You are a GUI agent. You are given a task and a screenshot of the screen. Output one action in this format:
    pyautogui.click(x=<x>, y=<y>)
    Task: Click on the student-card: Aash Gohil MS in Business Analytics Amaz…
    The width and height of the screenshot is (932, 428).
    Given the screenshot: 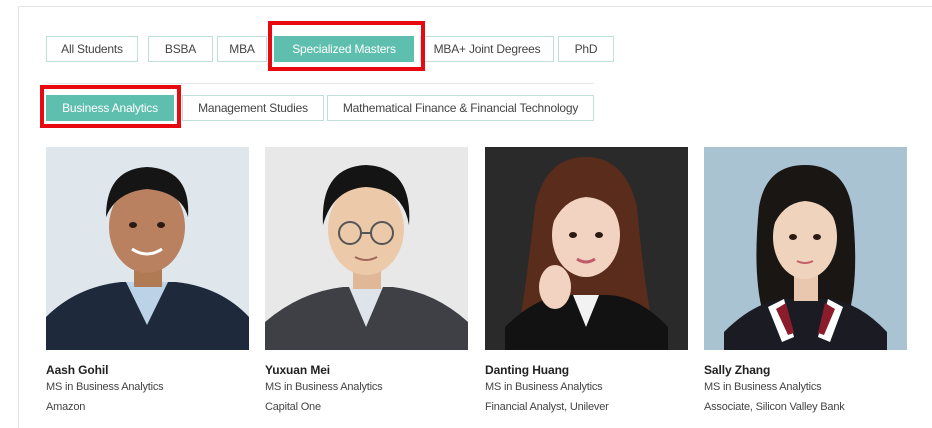 What is the action you would take?
    pyautogui.click(x=147, y=280)
    